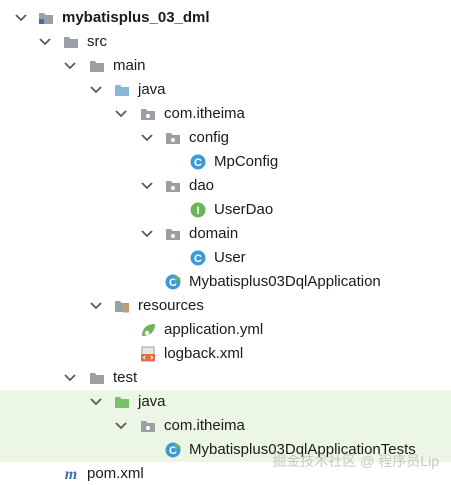 This screenshot has width=451, height=485. I want to click on test-class-icon: C, so click(173, 450).